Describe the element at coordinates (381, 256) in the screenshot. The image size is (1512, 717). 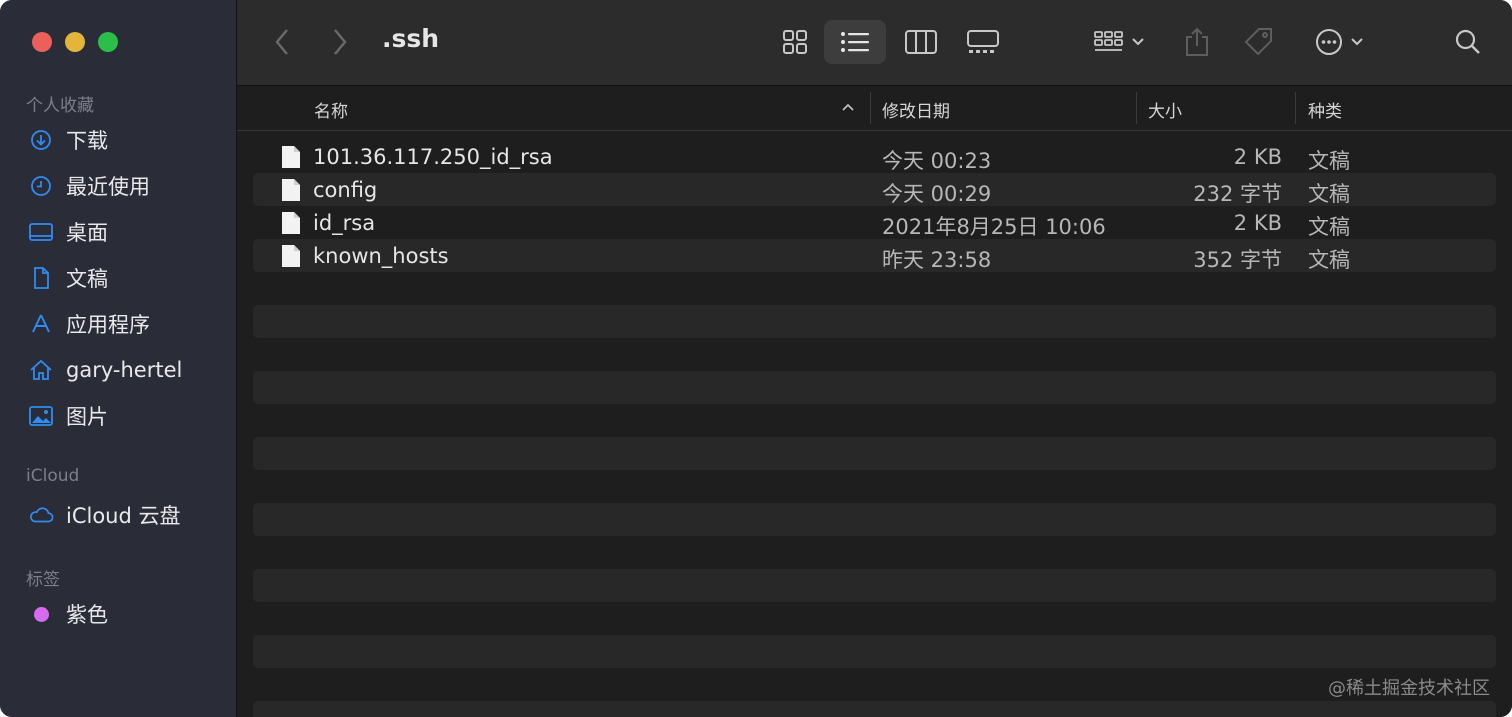
I see `file-name: known_hosts` at that location.